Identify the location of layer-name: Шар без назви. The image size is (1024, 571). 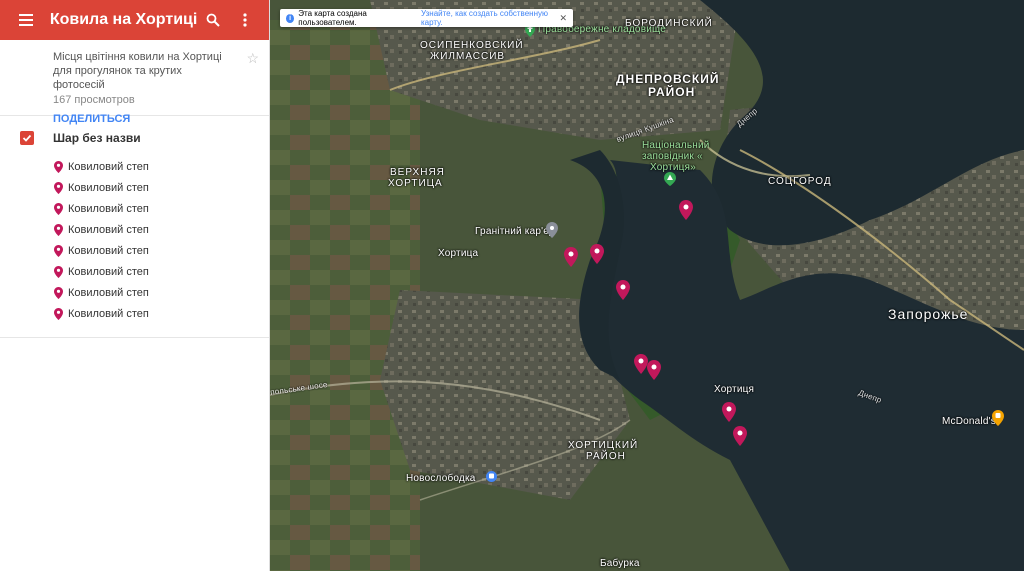
(97, 138).